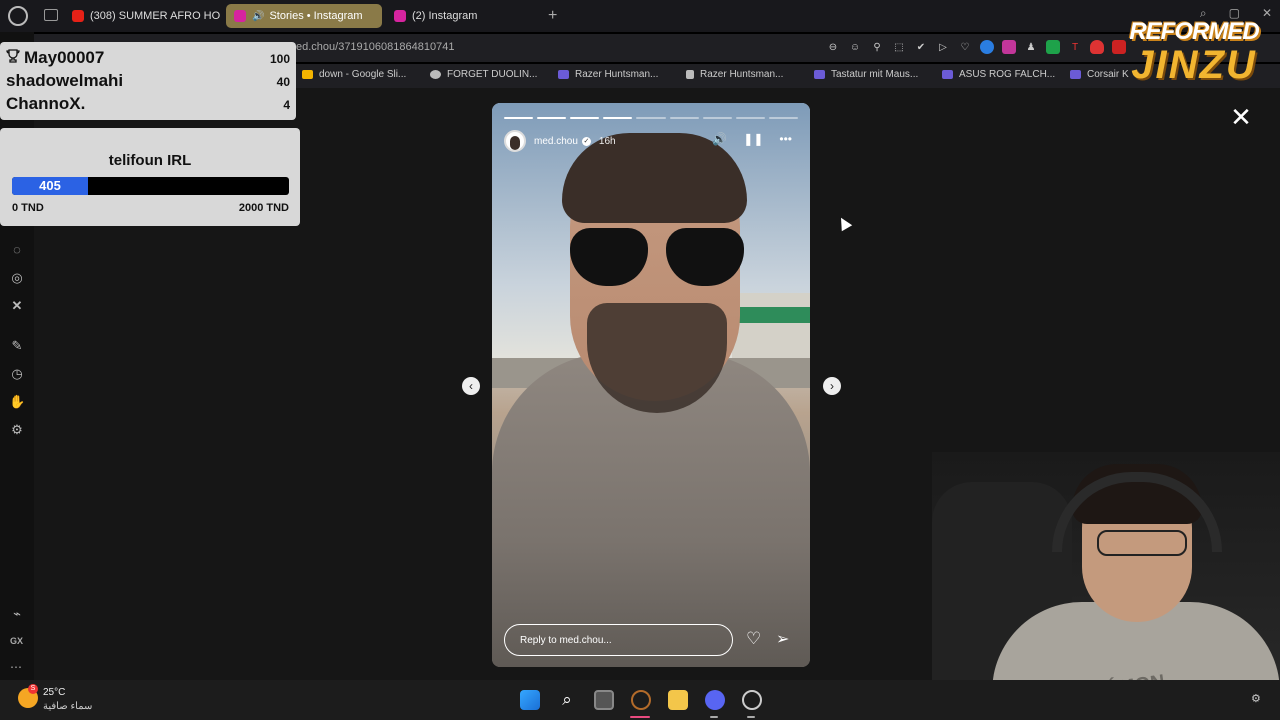  Describe the element at coordinates (567, 700) in the screenshot. I see `search-icon: ⌕` at that location.